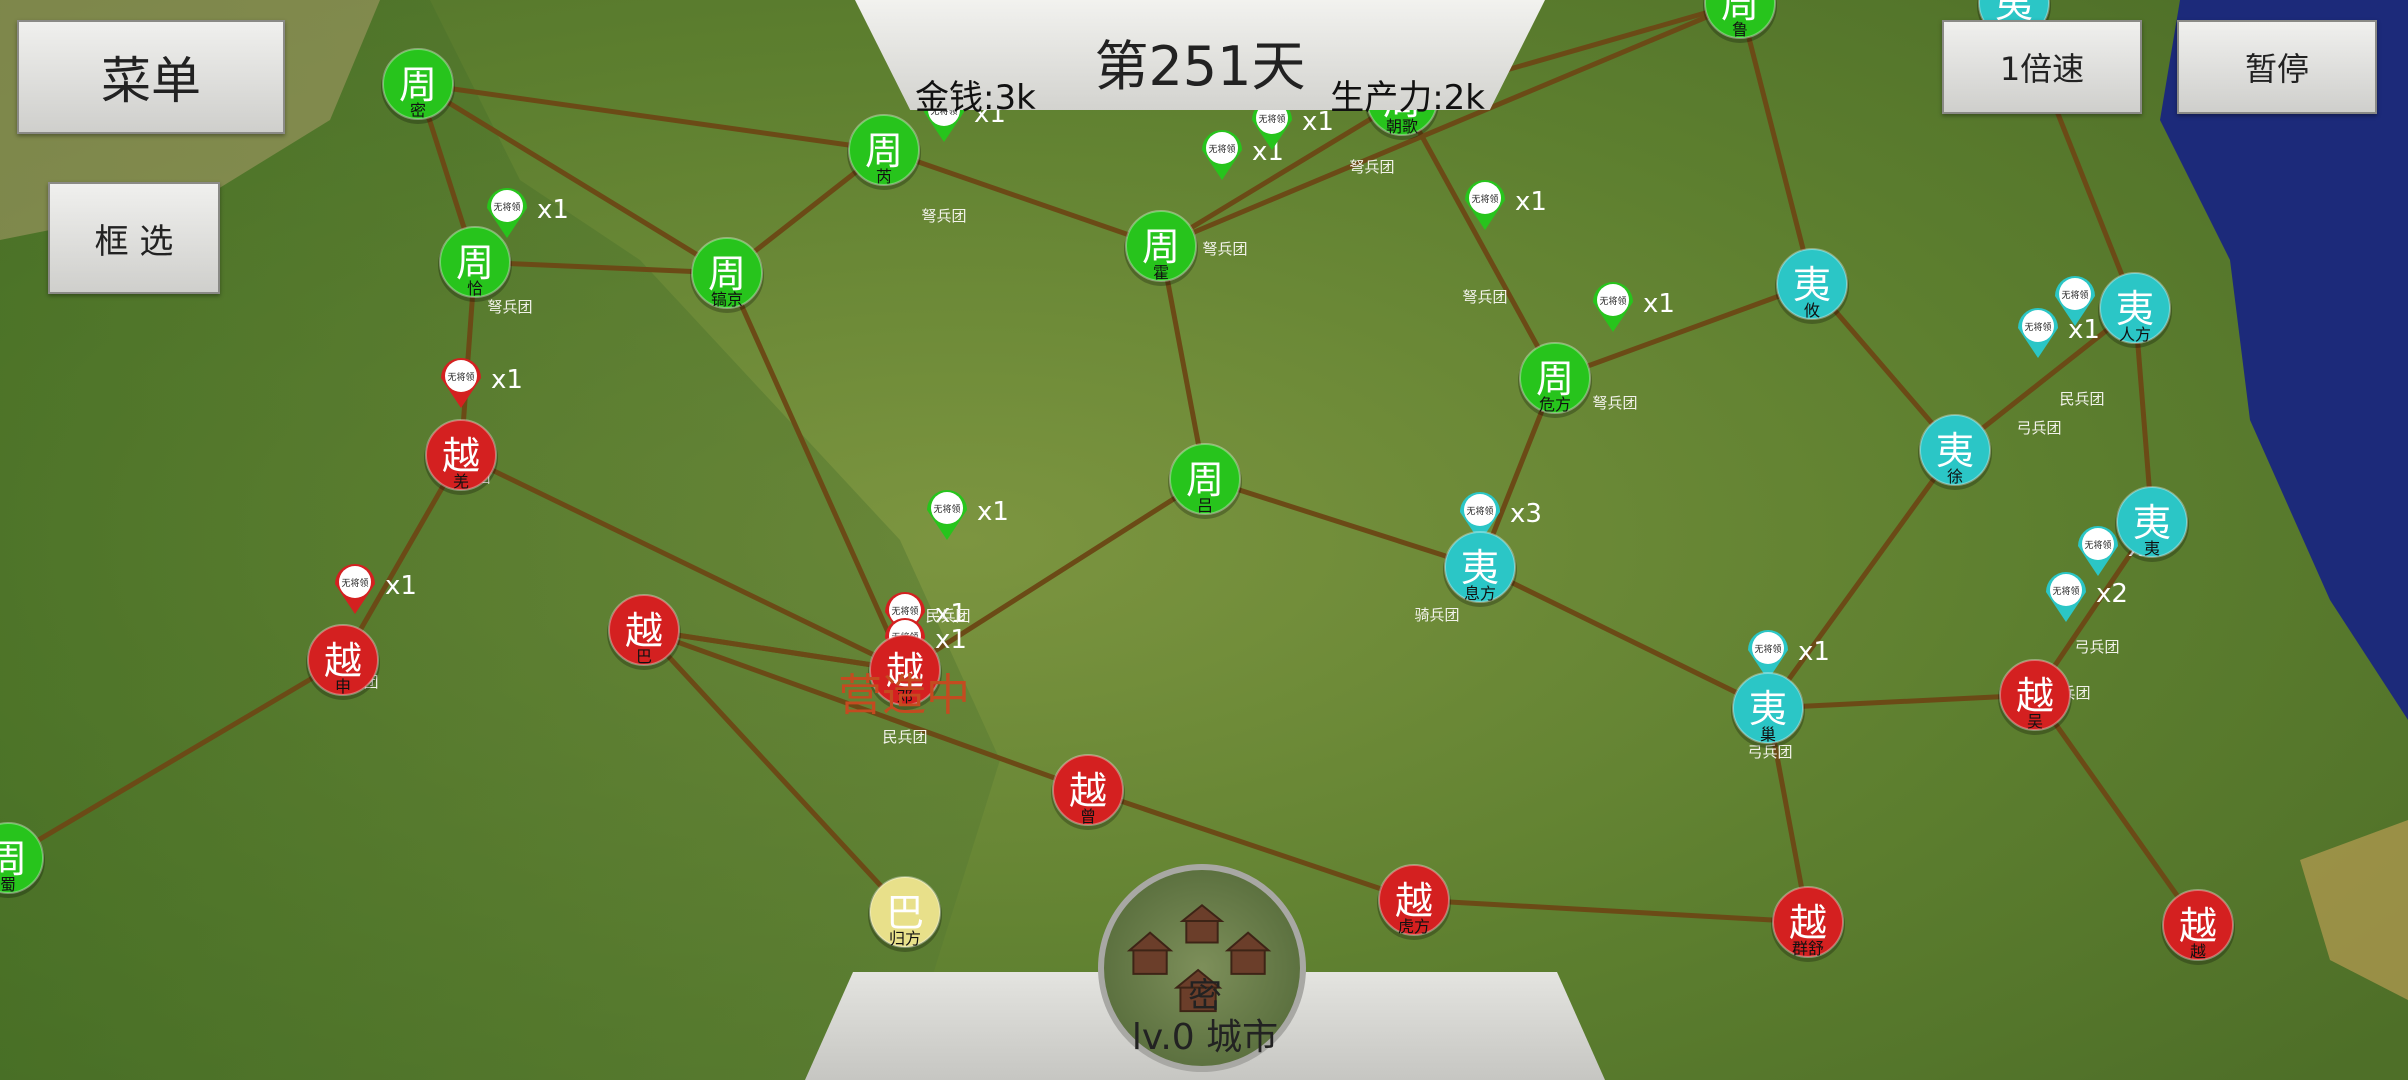 This screenshot has width=2408, height=1080. Describe the element at coordinates (1200, 59) in the screenshot. I see `status-banner: 第251天 金钱:3k 生产力:2k` at that location.